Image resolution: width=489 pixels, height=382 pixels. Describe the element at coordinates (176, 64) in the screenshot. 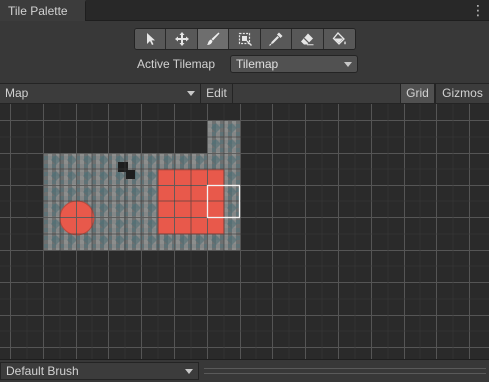

I see `active-tilemap-label: Active Tilemap` at that location.